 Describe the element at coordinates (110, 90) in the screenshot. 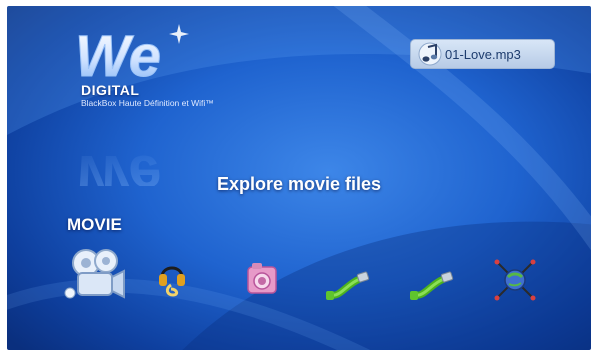

I see `brand-name: DIGITAL` at that location.